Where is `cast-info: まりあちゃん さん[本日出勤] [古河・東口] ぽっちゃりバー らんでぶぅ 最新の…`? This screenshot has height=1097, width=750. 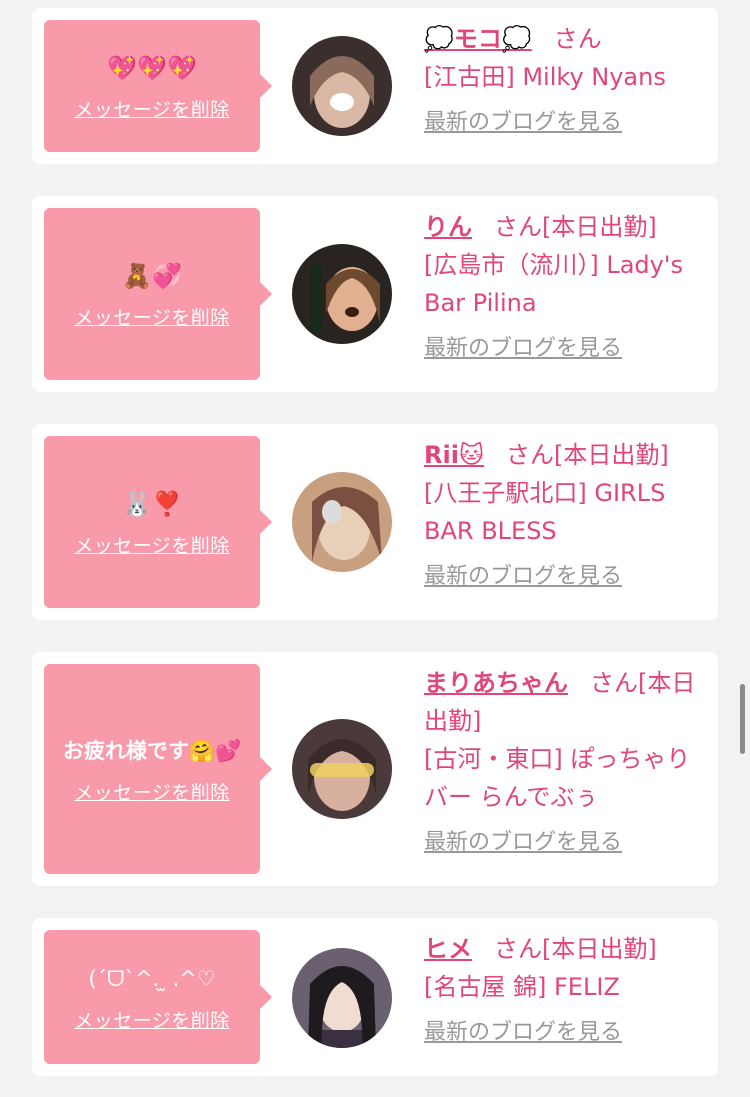 cast-info: まりあちゃん さん[本日出勤] [古河・東口] ぽっちゃりバー らんでぶぅ 最新の… is located at coordinates (566, 763).